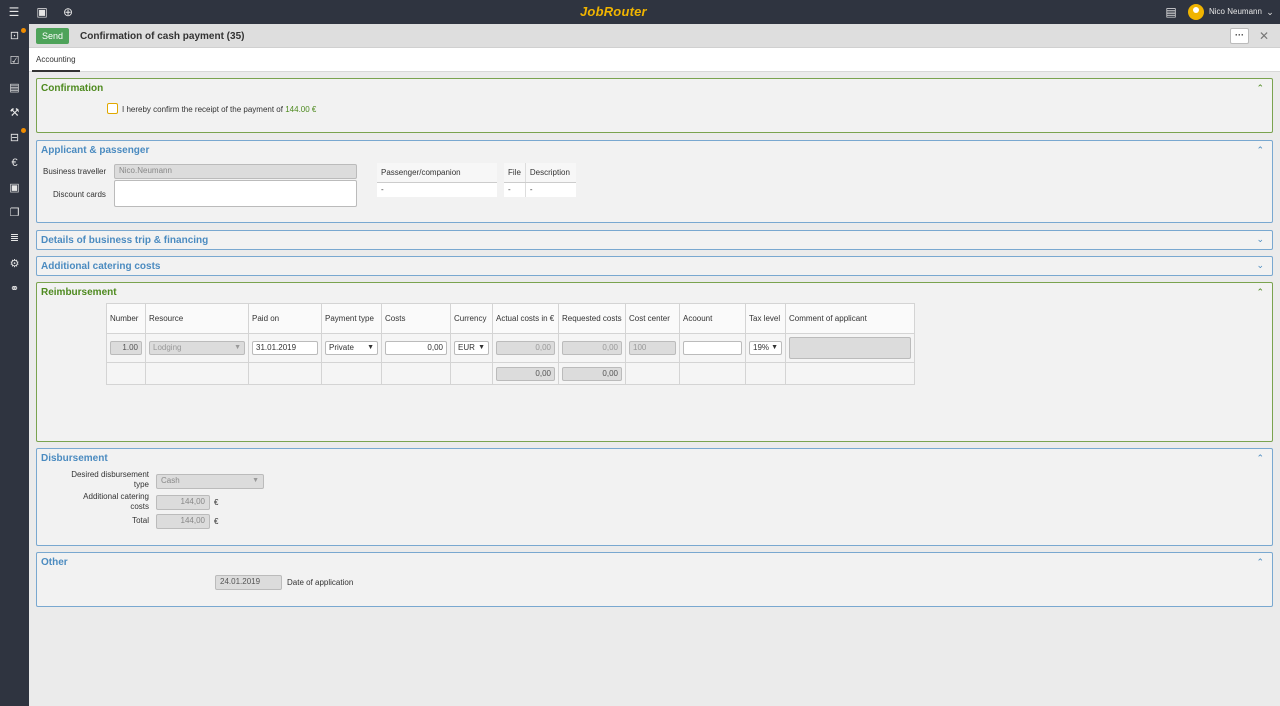  What do you see at coordinates (167, 347) in the screenshot?
I see `resource-value: Lodging` at bounding box center [167, 347].